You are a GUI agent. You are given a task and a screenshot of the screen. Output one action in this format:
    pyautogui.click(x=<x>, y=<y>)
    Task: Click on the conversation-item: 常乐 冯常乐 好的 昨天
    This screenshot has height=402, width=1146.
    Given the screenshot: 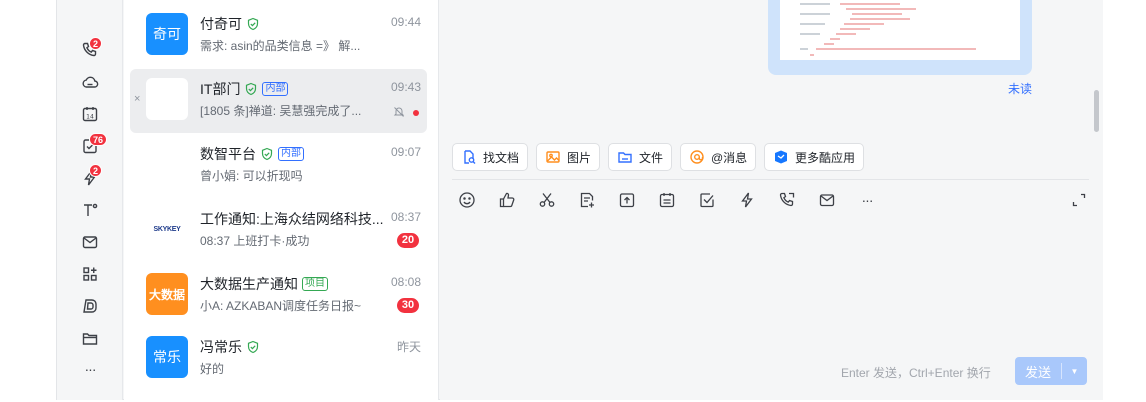 What is the action you would take?
    pyautogui.click(x=278, y=359)
    